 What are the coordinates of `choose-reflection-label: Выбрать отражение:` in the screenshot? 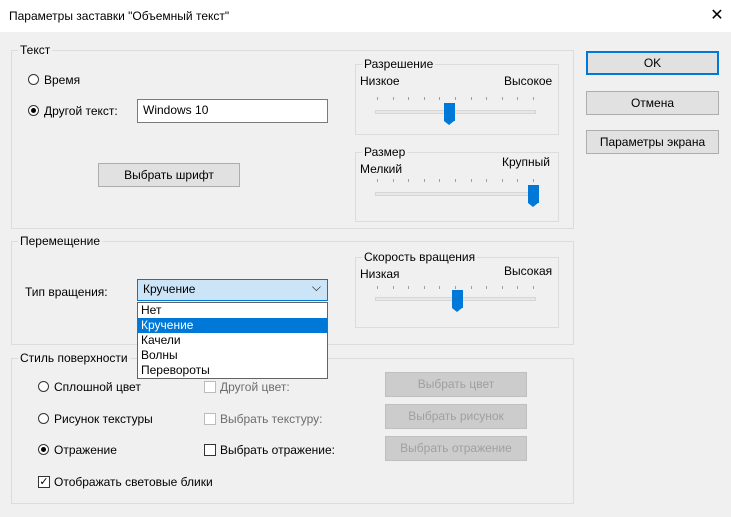 It's located at (277, 450).